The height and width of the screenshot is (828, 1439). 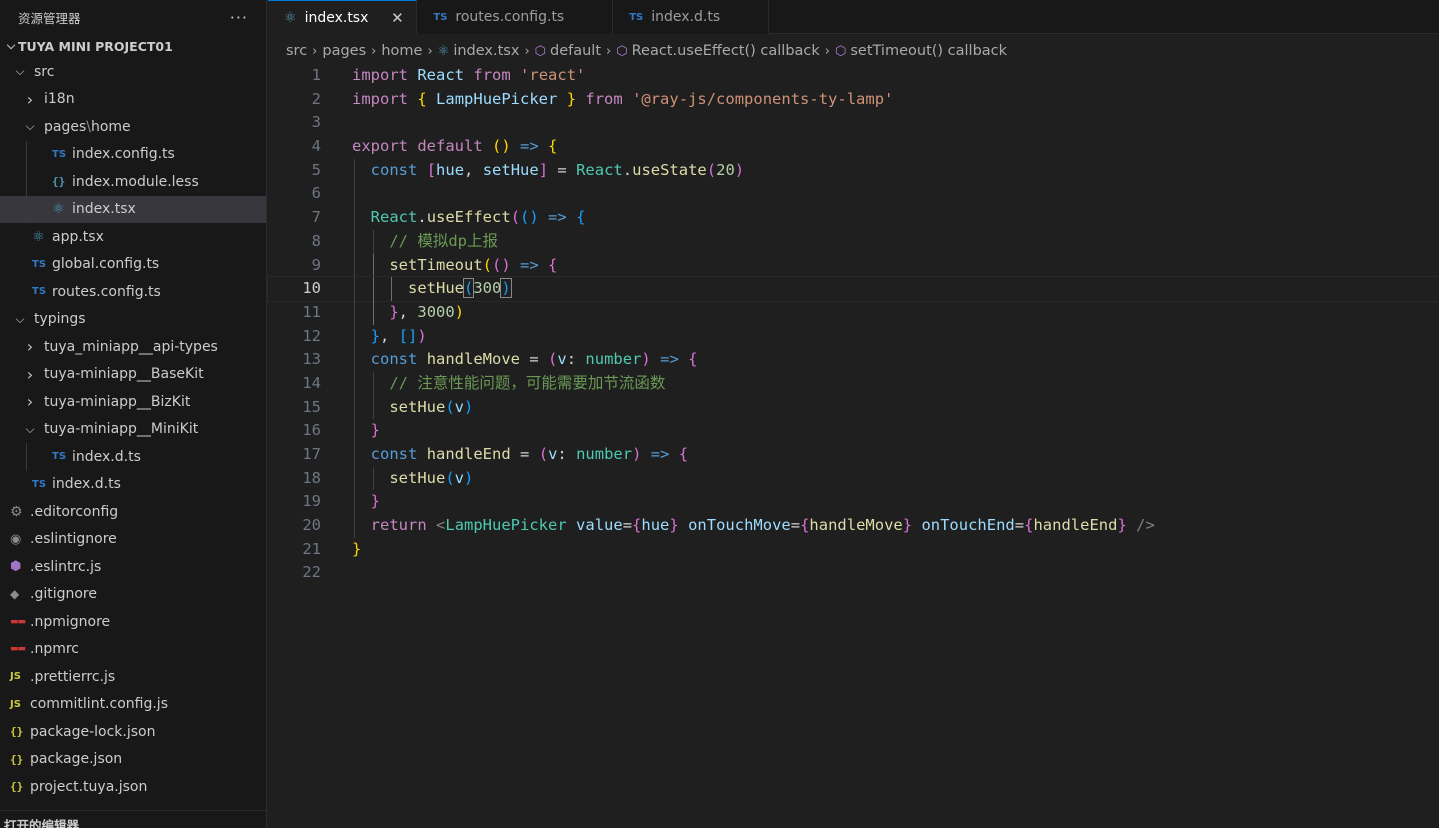 What do you see at coordinates (133, 402) in the screenshot?
I see `tree-folder: › tuya-miniapp__BizKit` at bounding box center [133, 402].